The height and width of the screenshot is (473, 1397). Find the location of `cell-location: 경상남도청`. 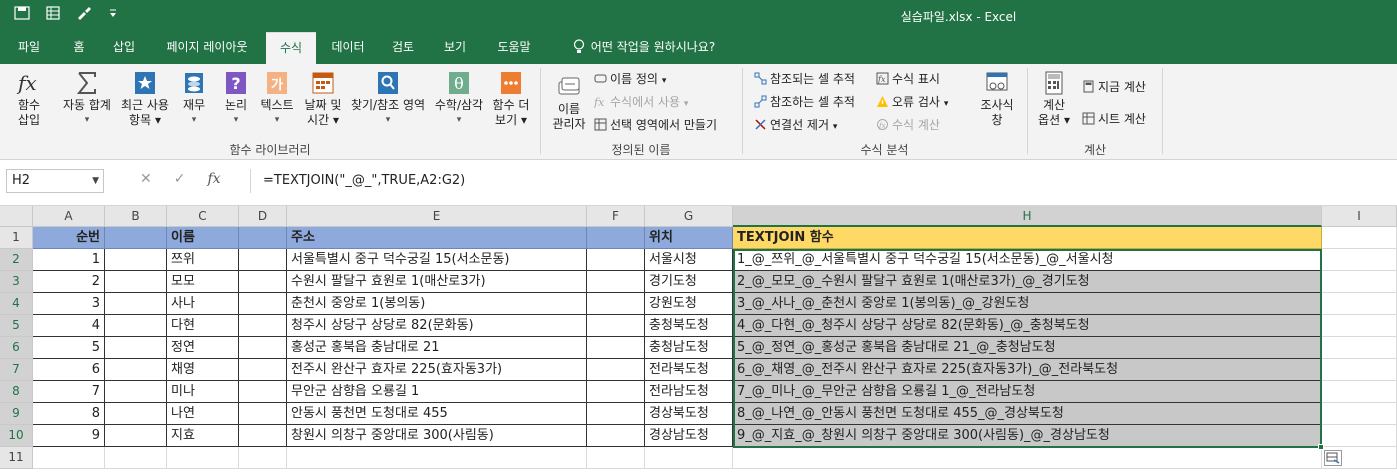

cell-location: 경상남도청 is located at coordinates (689, 436).